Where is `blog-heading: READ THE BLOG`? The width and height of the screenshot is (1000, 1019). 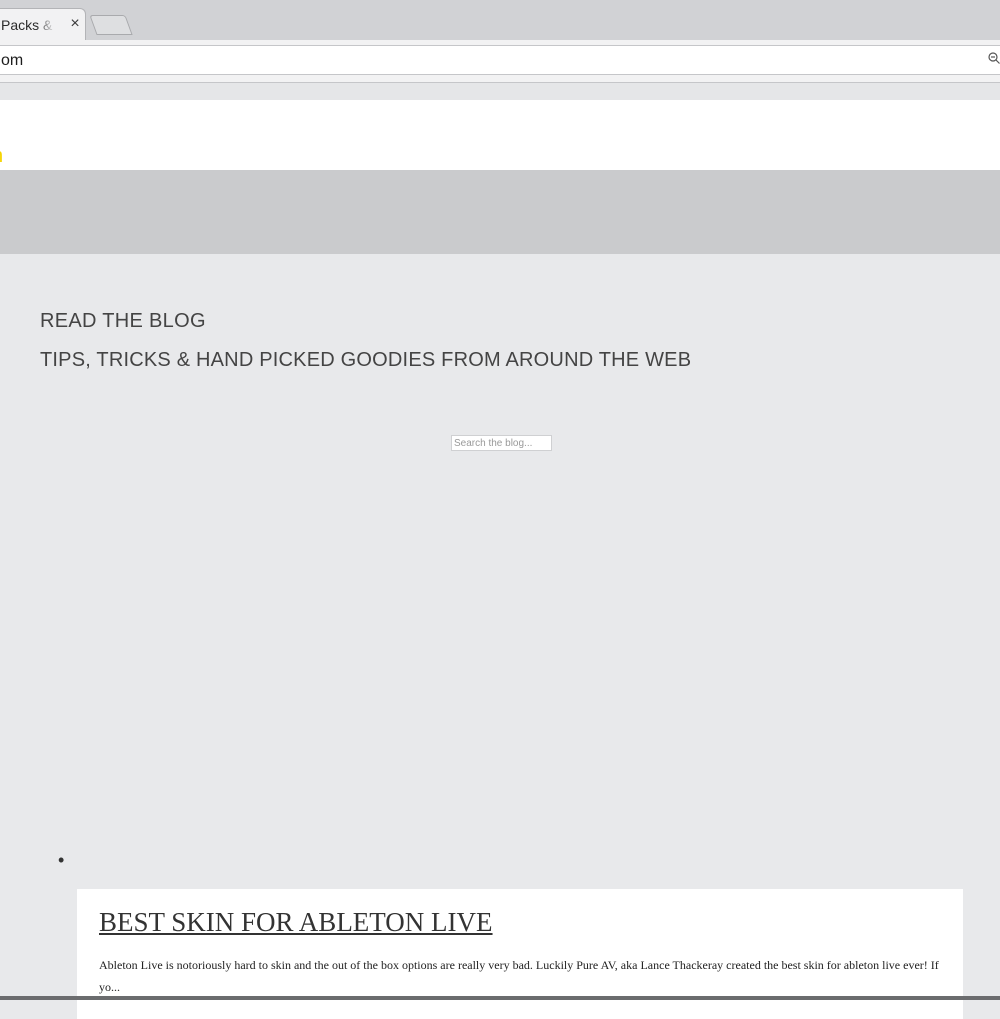
blog-heading: READ THE BLOG is located at coordinates (123, 321).